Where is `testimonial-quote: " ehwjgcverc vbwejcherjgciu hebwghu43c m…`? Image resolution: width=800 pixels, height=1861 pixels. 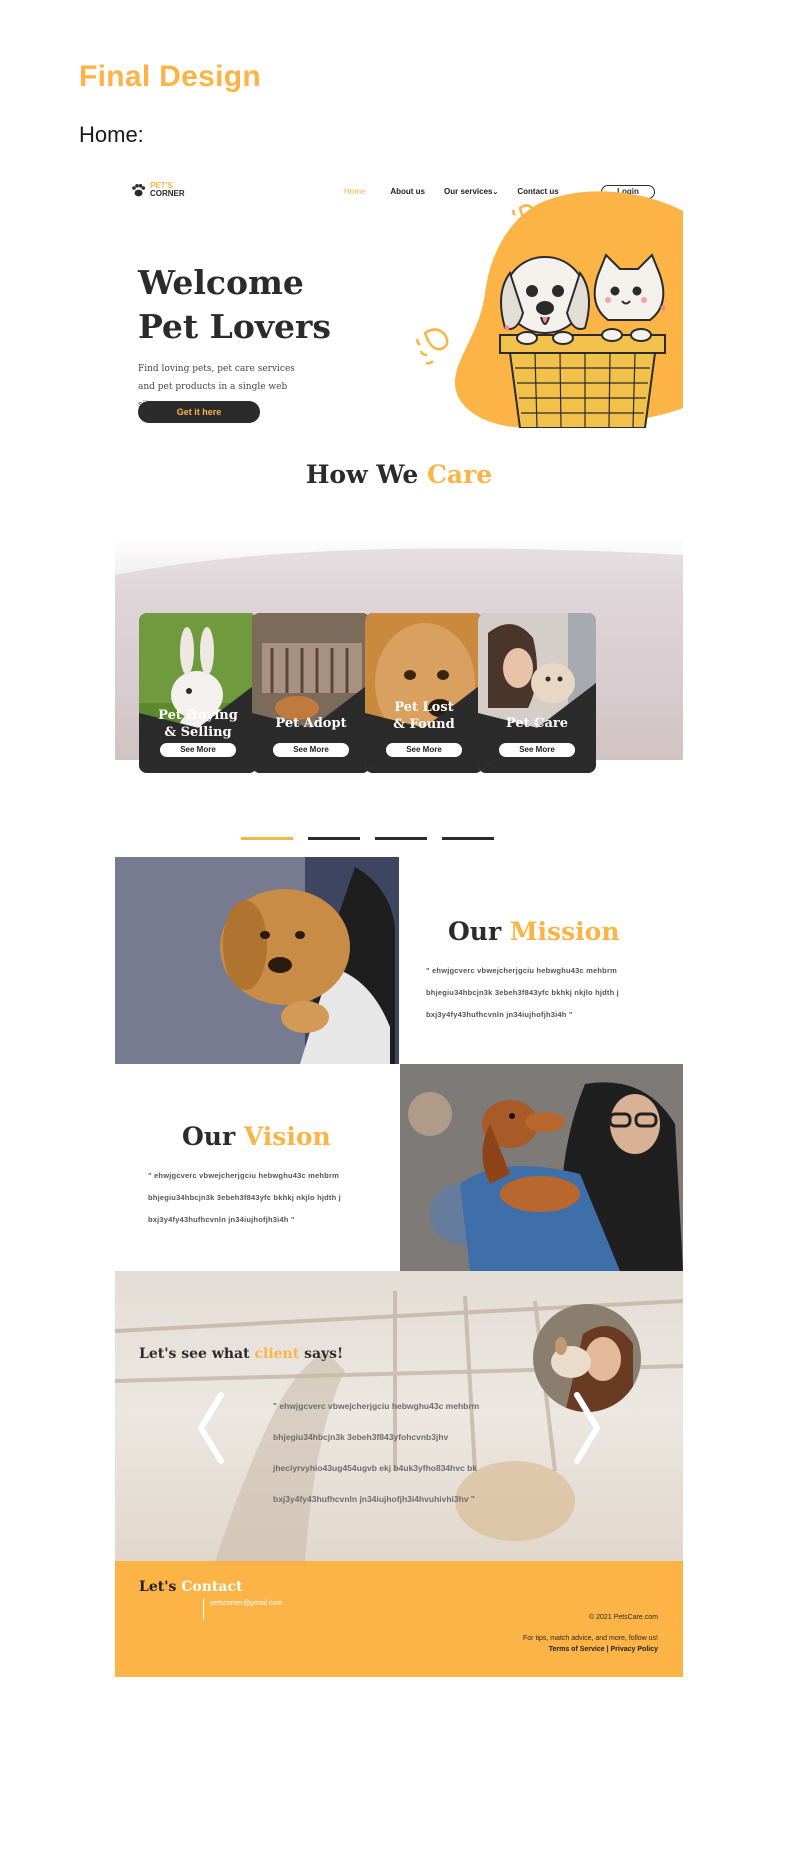
testimonial-quote: " ehwjgcverc vbwejcherjgciu hebwghu43c m… is located at coordinates (413, 1453).